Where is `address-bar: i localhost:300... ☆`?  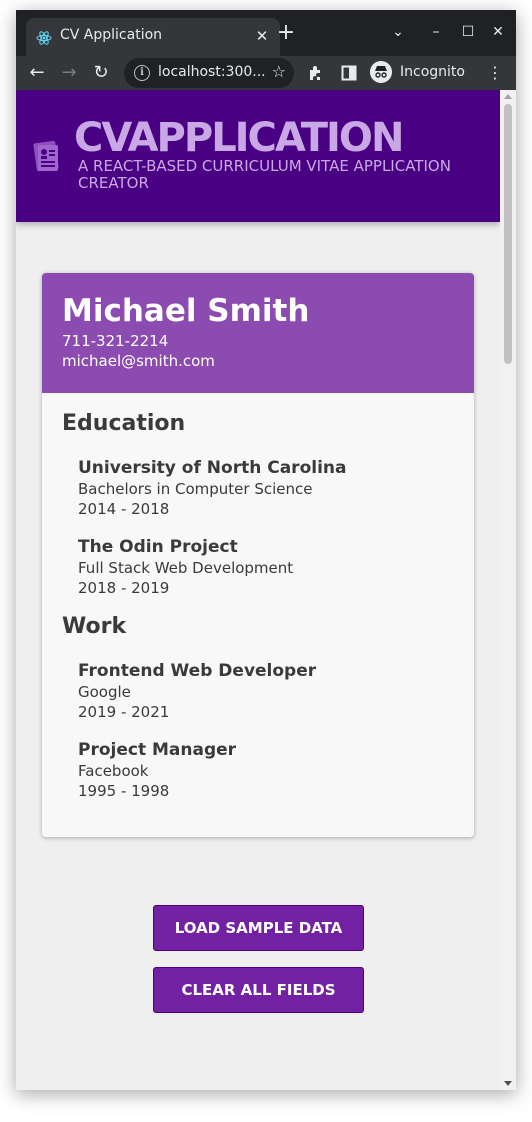
address-bar: i localhost:300... ☆ is located at coordinates (209, 73).